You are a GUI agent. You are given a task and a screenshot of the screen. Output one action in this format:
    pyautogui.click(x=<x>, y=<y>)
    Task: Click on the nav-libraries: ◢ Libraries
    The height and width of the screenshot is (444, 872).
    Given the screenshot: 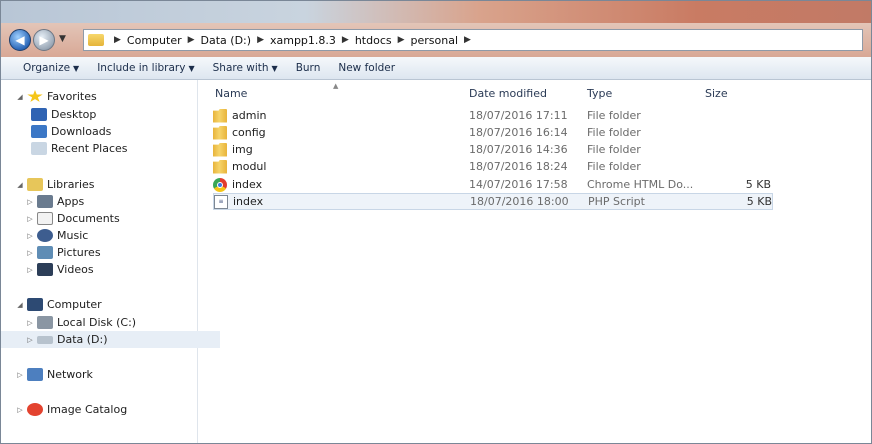 What is the action you would take?
    pyautogui.click(x=55, y=184)
    